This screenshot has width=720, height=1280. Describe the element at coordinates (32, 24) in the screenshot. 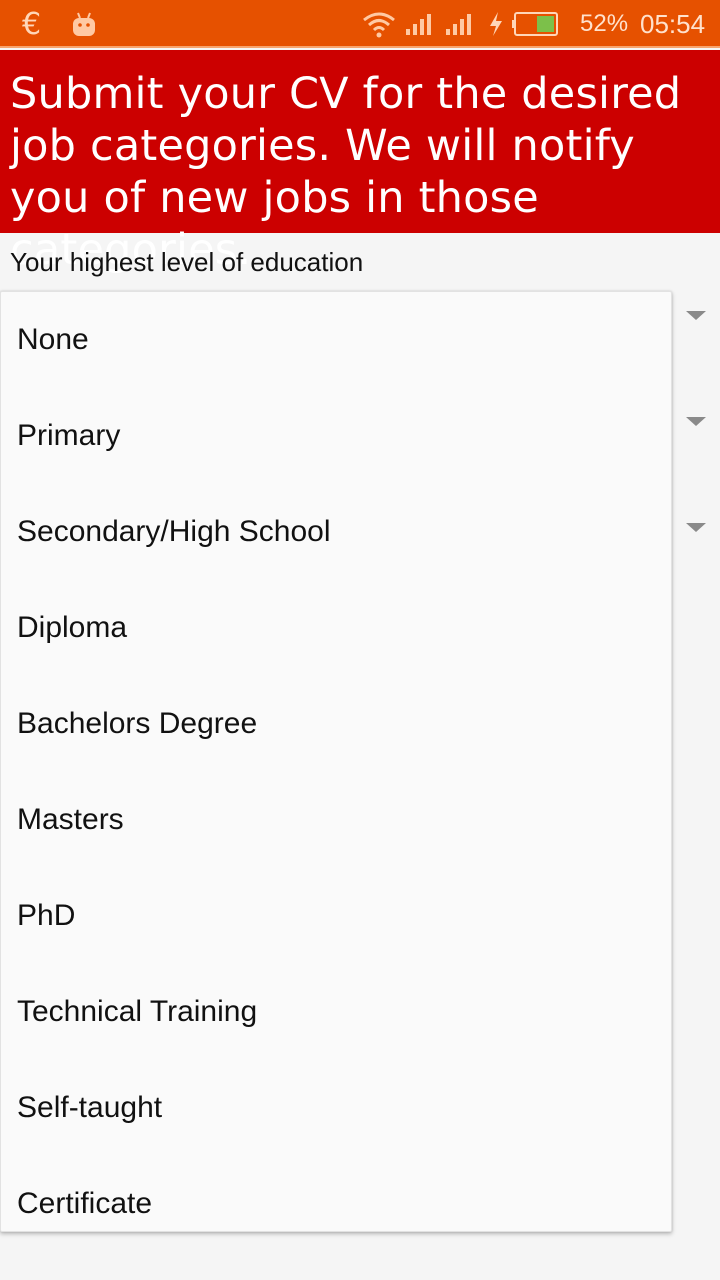

I see `euro-icon: €` at that location.